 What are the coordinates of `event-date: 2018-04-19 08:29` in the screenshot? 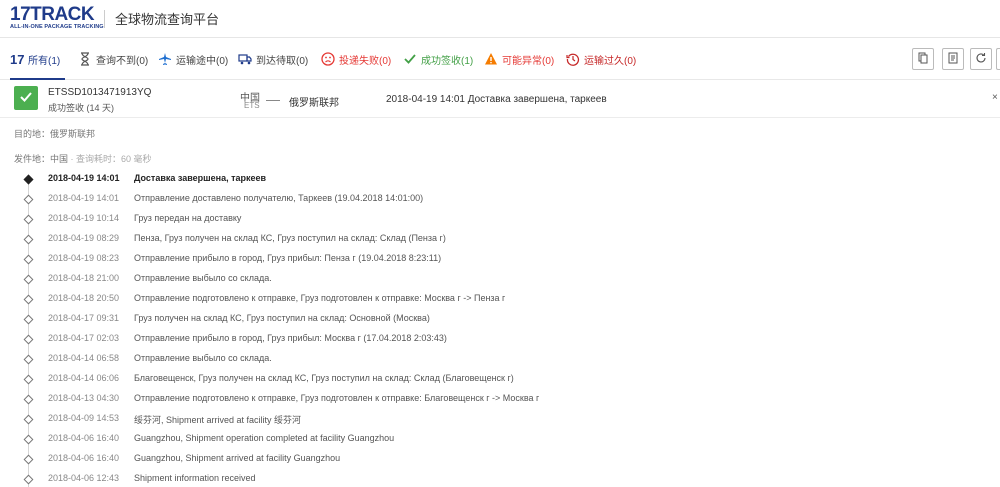 It's located at (84, 238).